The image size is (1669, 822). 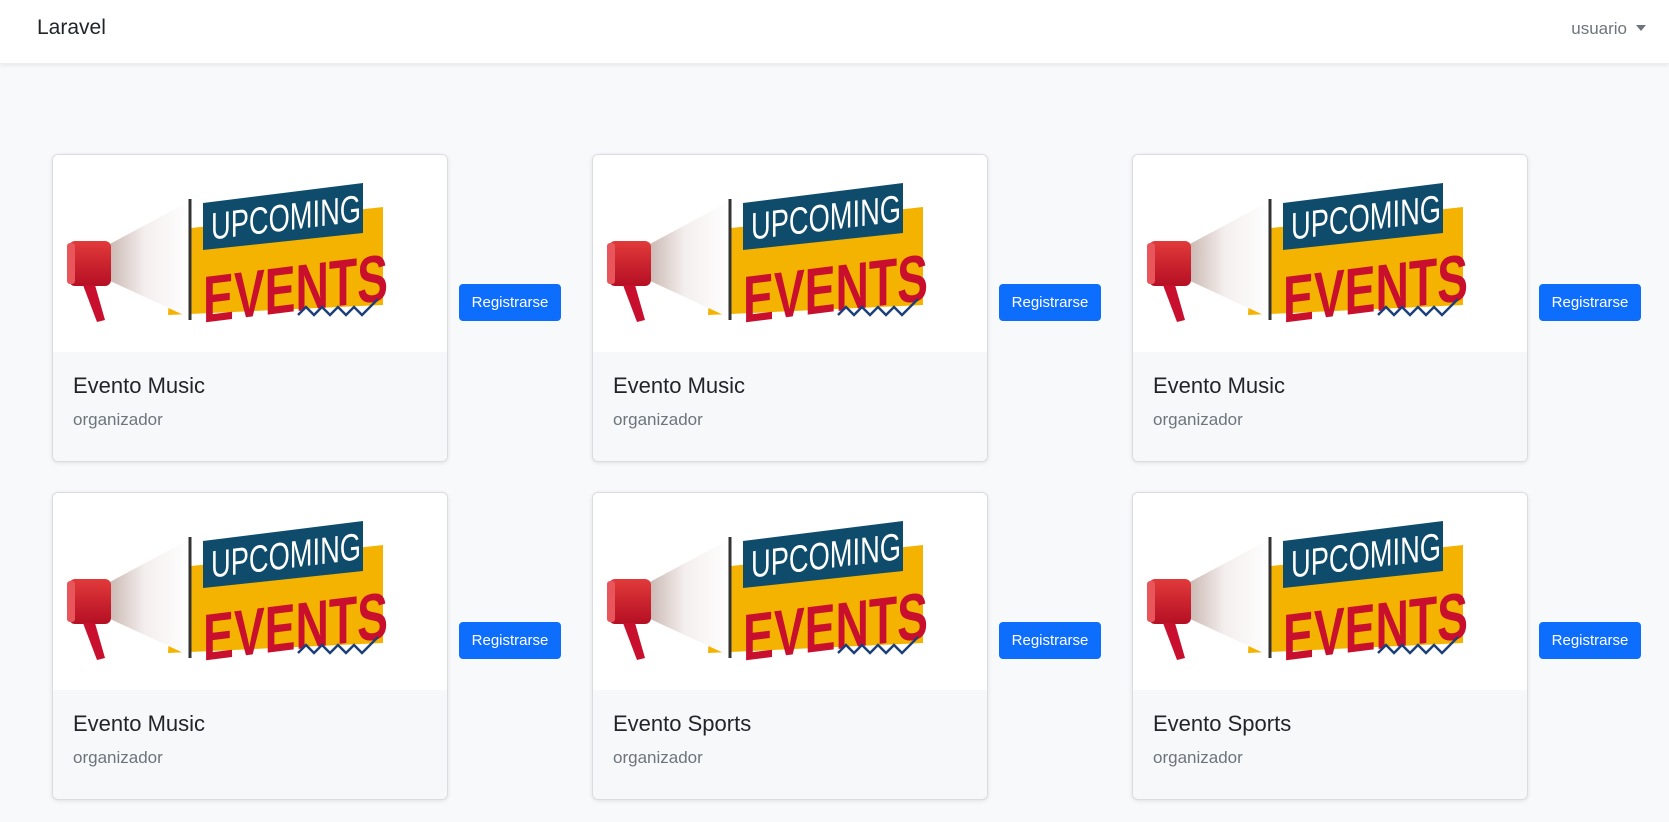 I want to click on top-navbar: Laravel usuario, so click(x=834, y=32).